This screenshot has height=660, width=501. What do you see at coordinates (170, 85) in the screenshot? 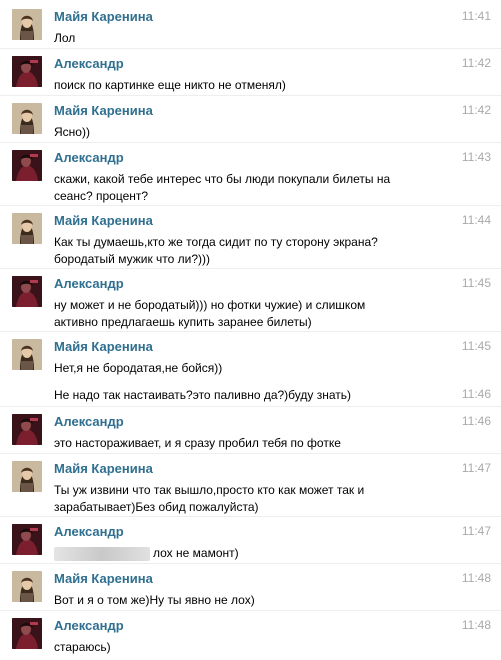
I see `message-text: поиск по картинке еще никто не отменял)` at bounding box center [170, 85].